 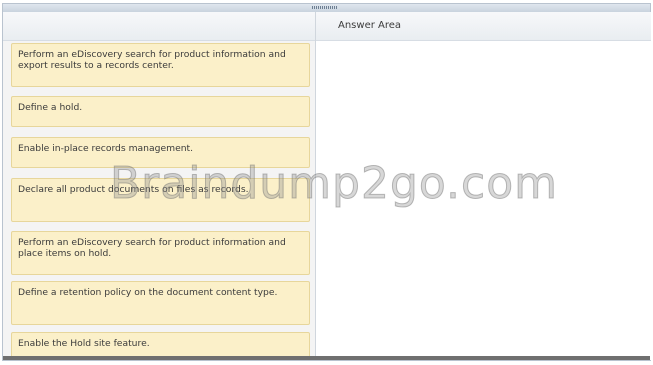 I want to click on action-item: Enable in-place records management., so click(x=160, y=152).